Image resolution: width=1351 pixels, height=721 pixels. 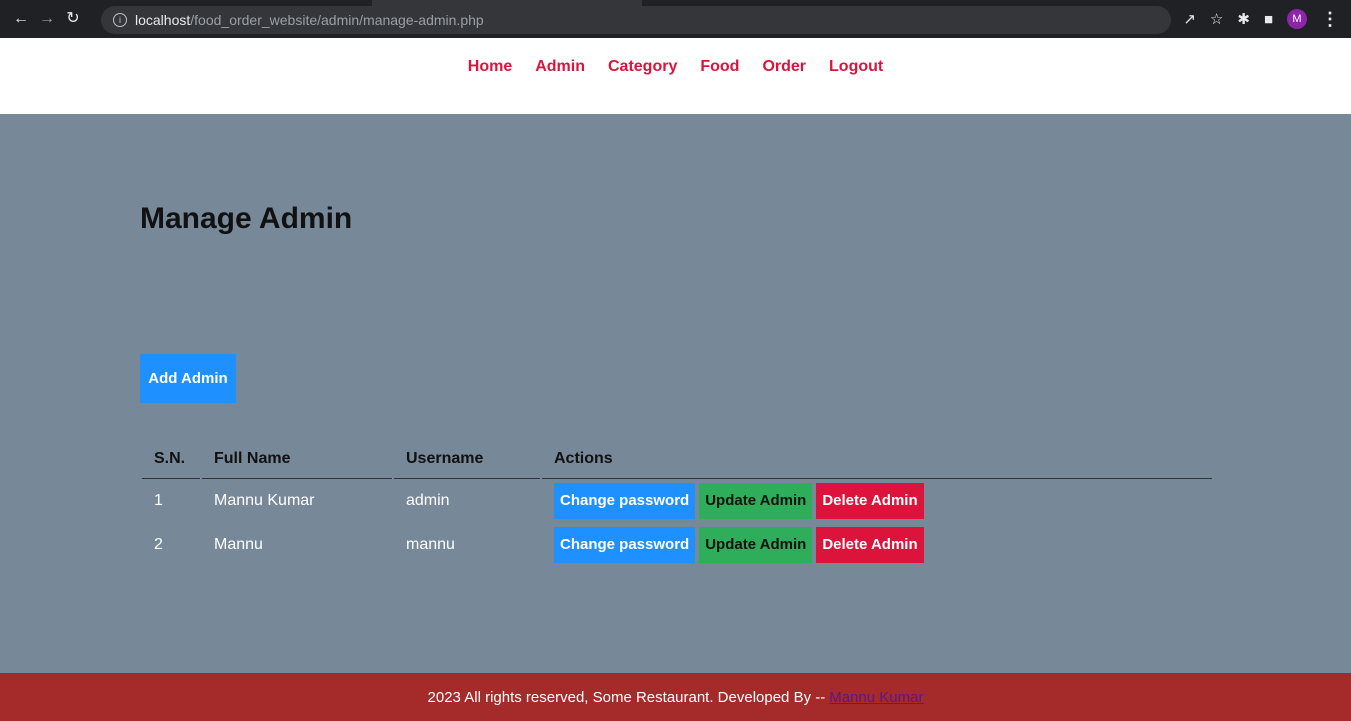 I want to click on nav-item-order: Order, so click(x=784, y=67).